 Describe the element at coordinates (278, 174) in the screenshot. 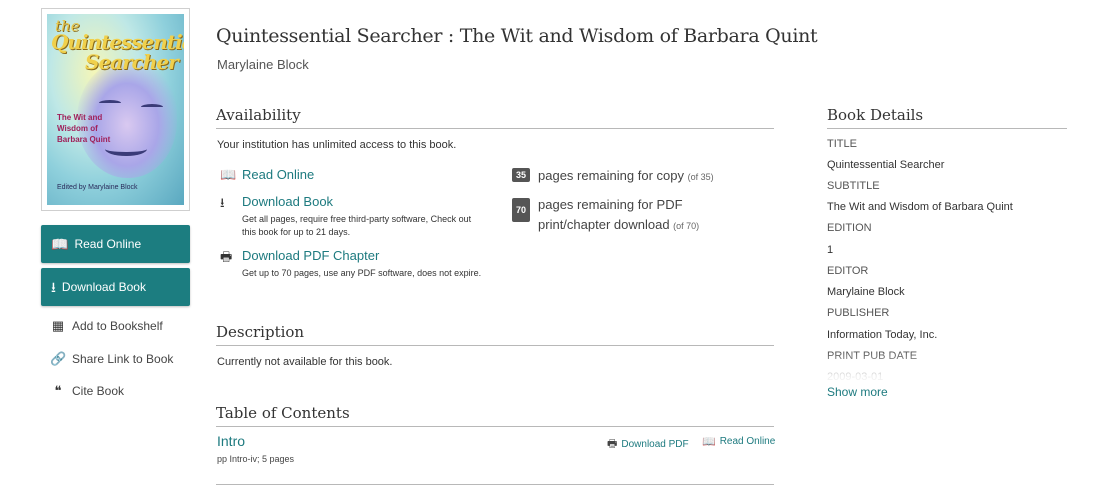

I see `availability-read-online-label: Read Online` at that location.